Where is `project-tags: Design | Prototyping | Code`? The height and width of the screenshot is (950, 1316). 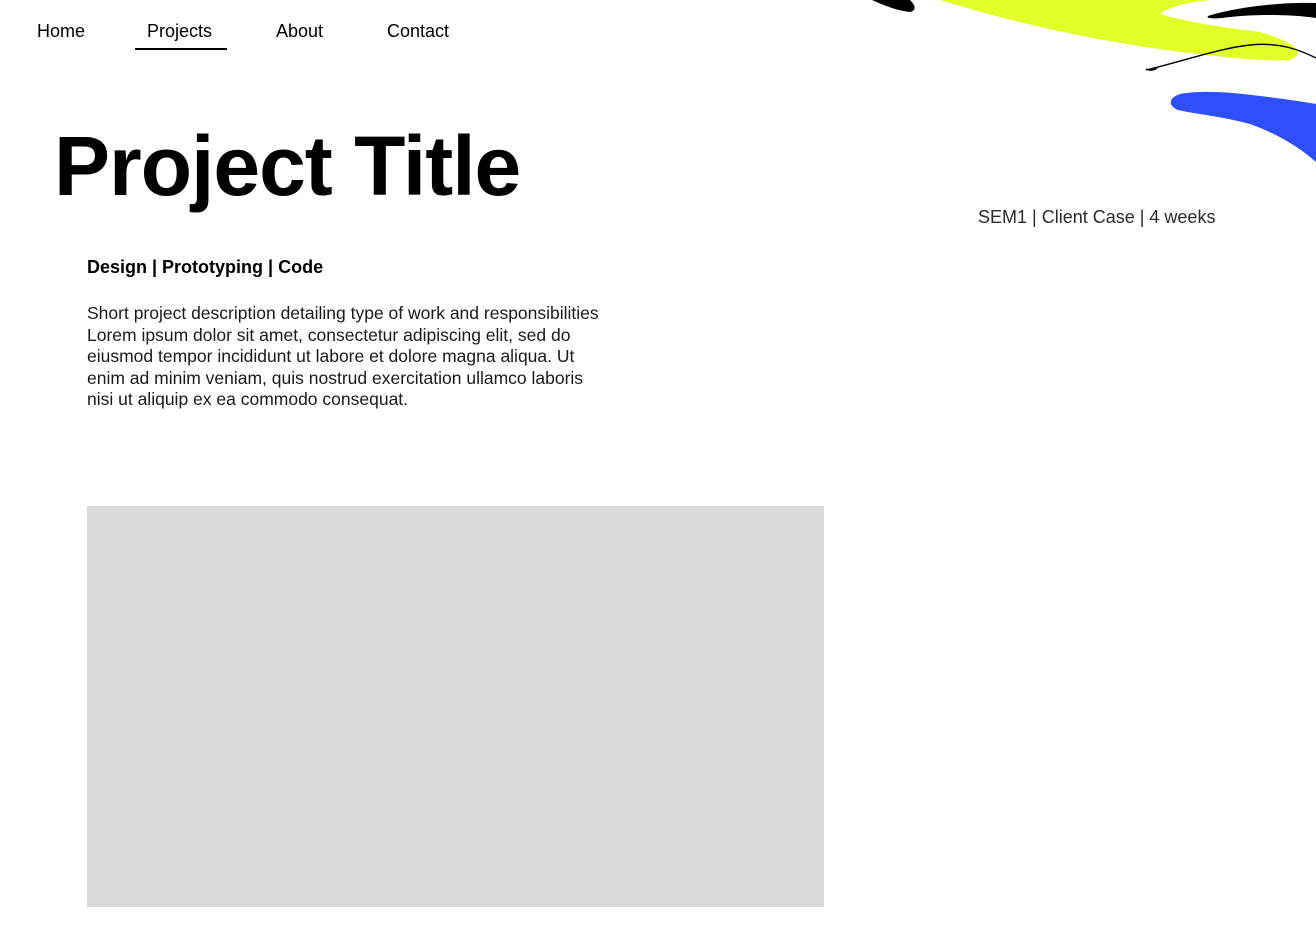 project-tags: Design | Prototyping | Code is located at coordinates (205, 267).